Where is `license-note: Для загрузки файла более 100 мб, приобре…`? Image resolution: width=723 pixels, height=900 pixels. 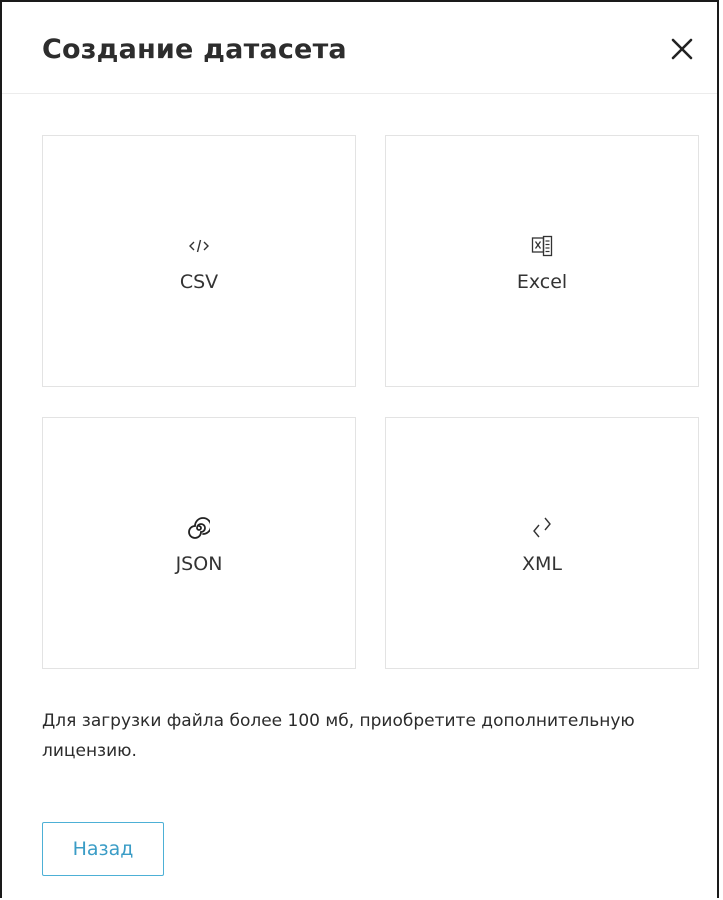 license-note: Для загрузки файла более 100 мб, приобре… is located at coordinates (338, 736).